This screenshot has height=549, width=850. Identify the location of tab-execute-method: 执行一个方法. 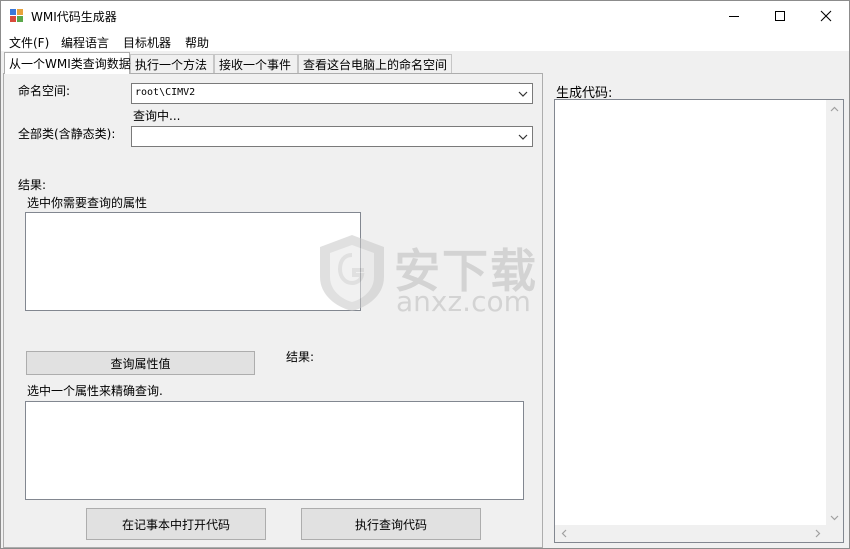
(172, 63).